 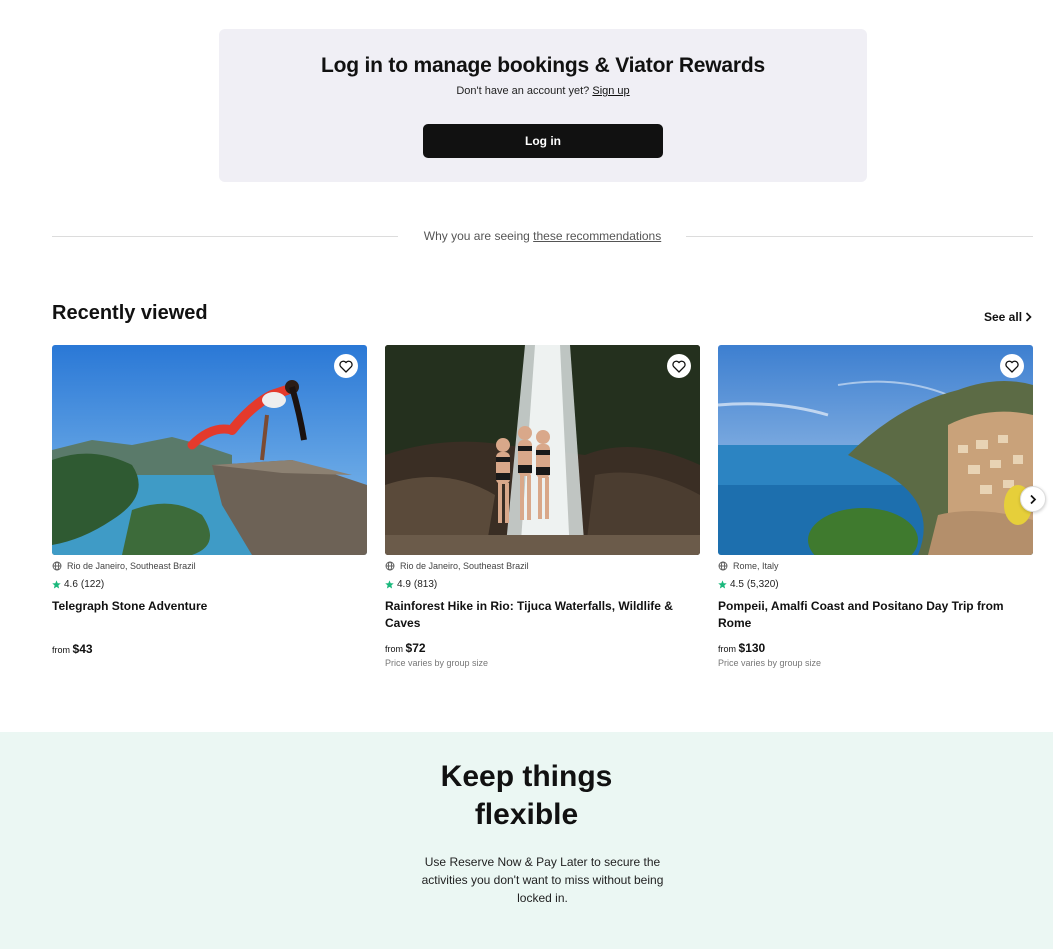 I want to click on card-price: from $72, so click(x=405, y=648).